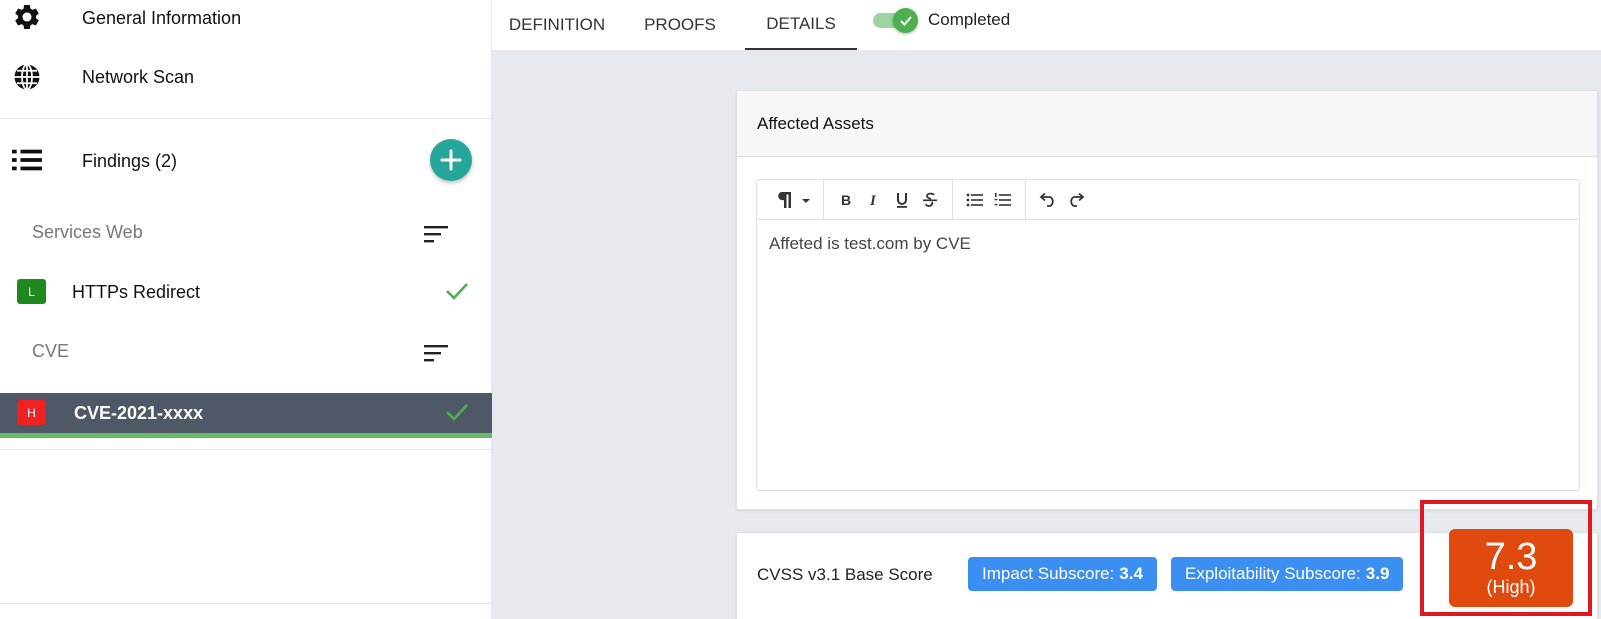 The width and height of the screenshot is (1601, 619). I want to click on svg-text: B, so click(846, 200).